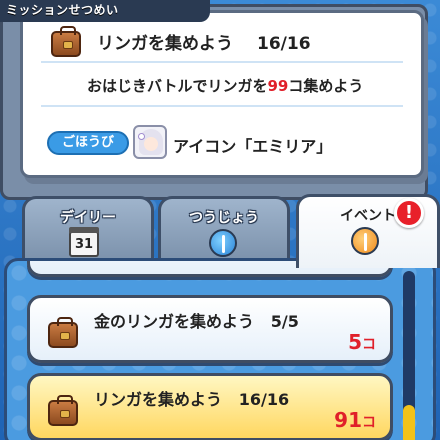  What do you see at coordinates (284, 44) in the screenshot?
I see `mission-progress: 16/16` at bounding box center [284, 44].